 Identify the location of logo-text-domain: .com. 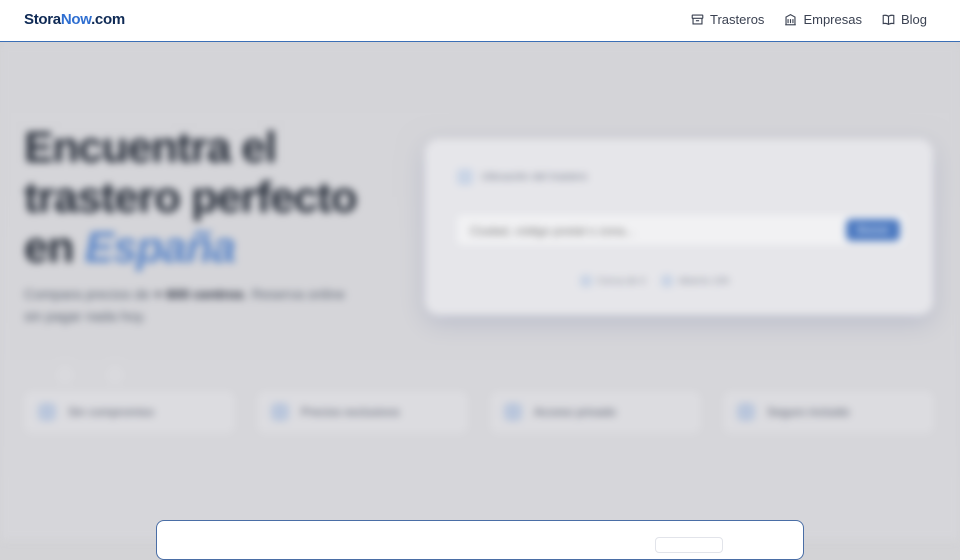
(108, 19).